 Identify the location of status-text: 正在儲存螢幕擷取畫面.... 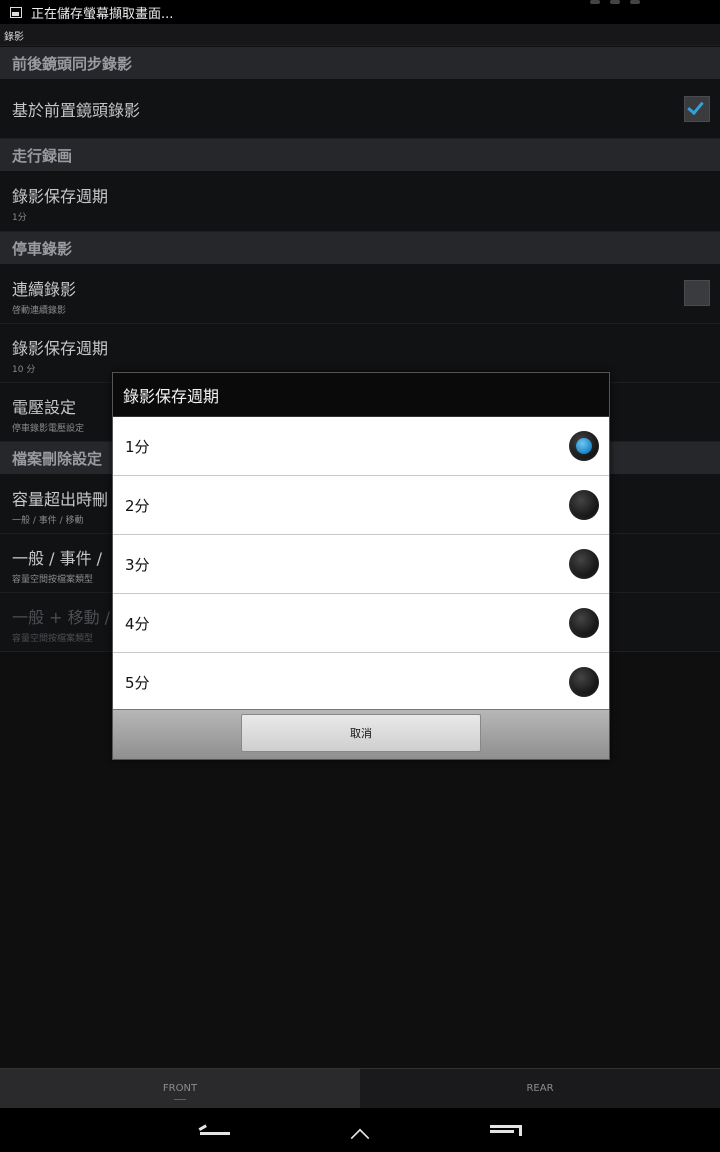
(102, 14).